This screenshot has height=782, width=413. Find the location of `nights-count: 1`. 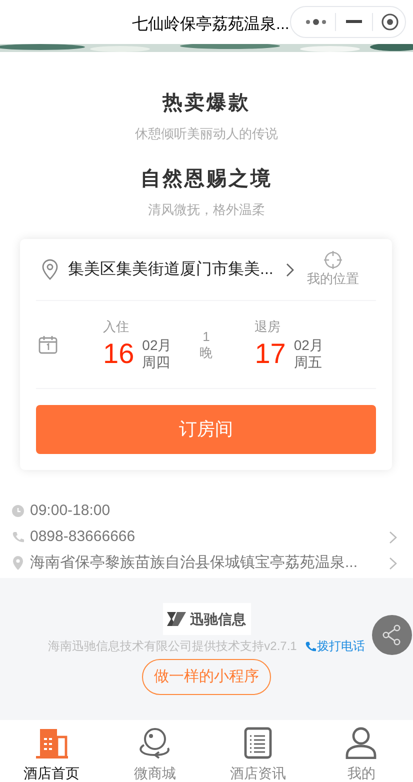

nights-count: 1 is located at coordinates (206, 336).